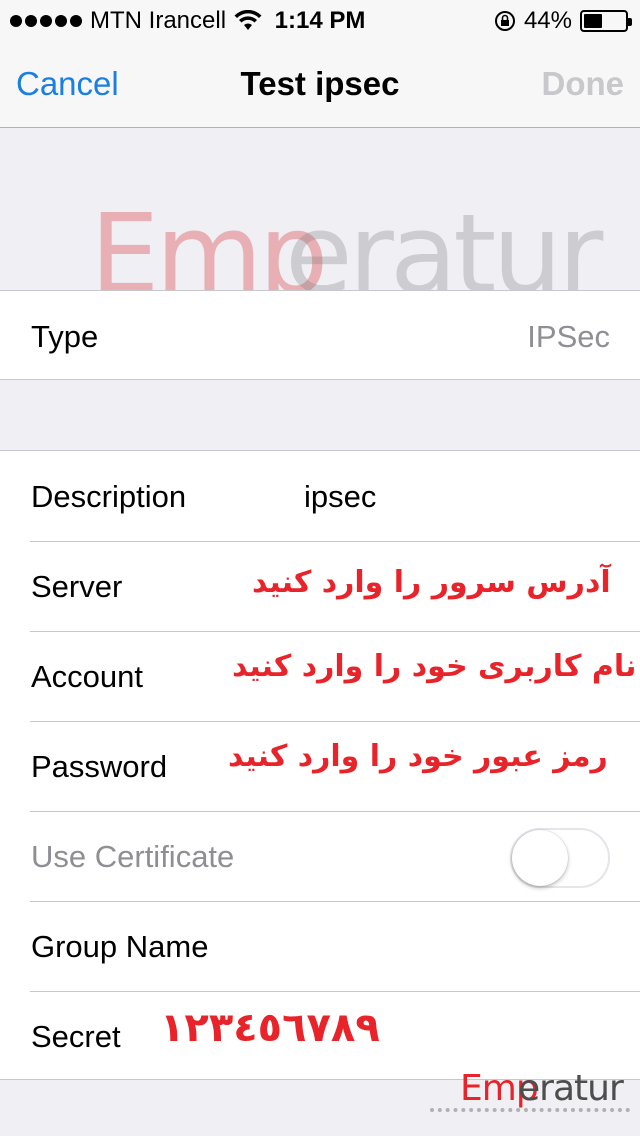  I want to click on password-annotation: رمز عبور خود را وارد کنید, so click(418, 756).